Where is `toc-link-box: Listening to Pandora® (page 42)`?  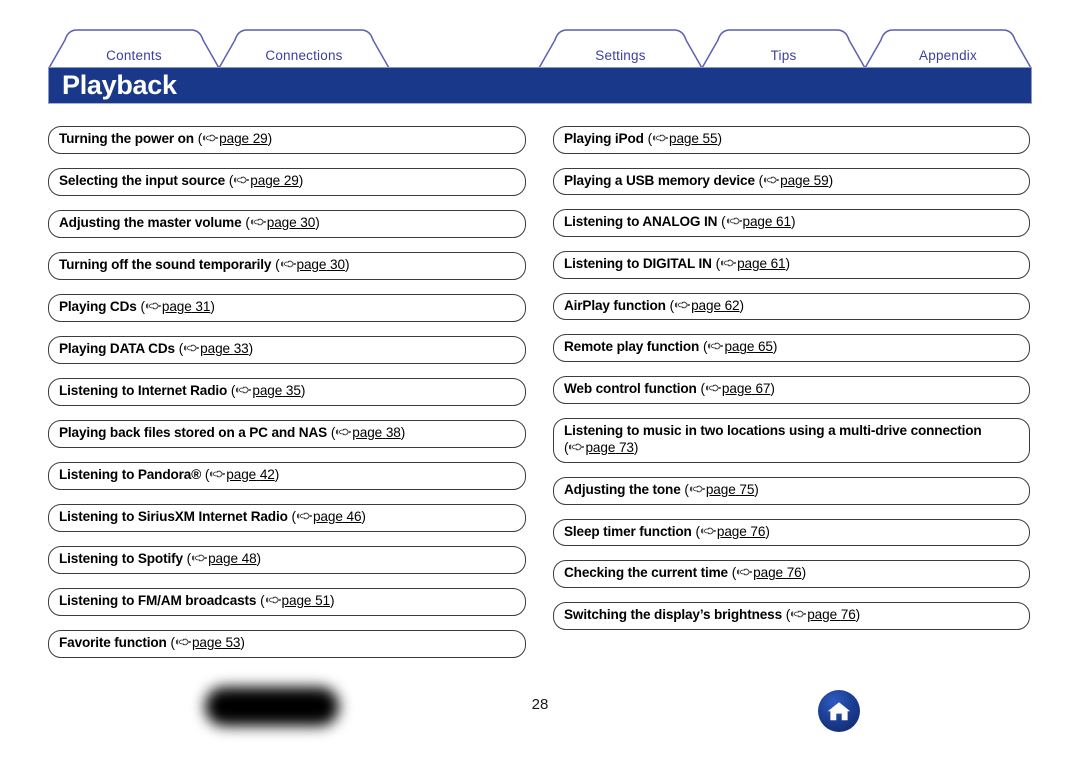
toc-link-box: Listening to Pandora® (page 42) is located at coordinates (287, 476).